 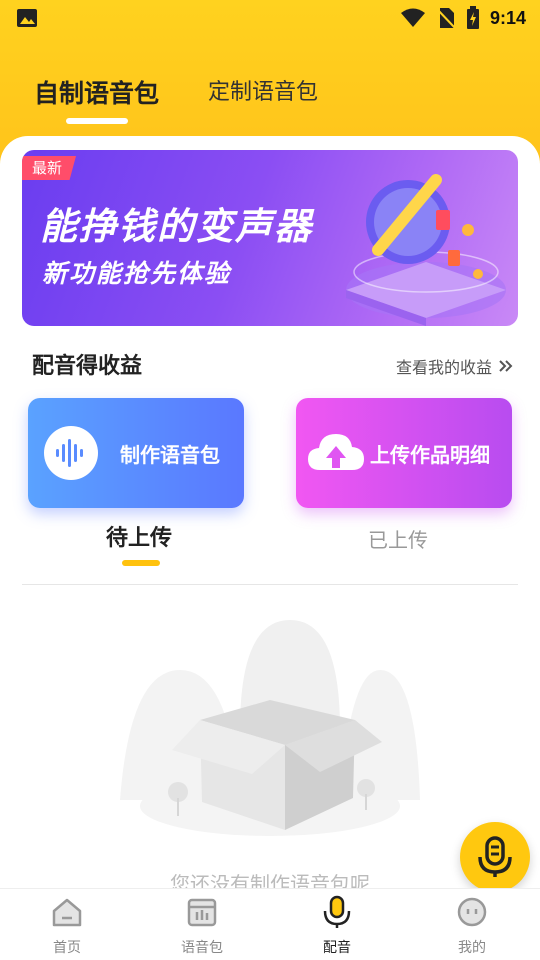 I want to click on view-earnings-link: 查看我的收益, so click(x=455, y=366).